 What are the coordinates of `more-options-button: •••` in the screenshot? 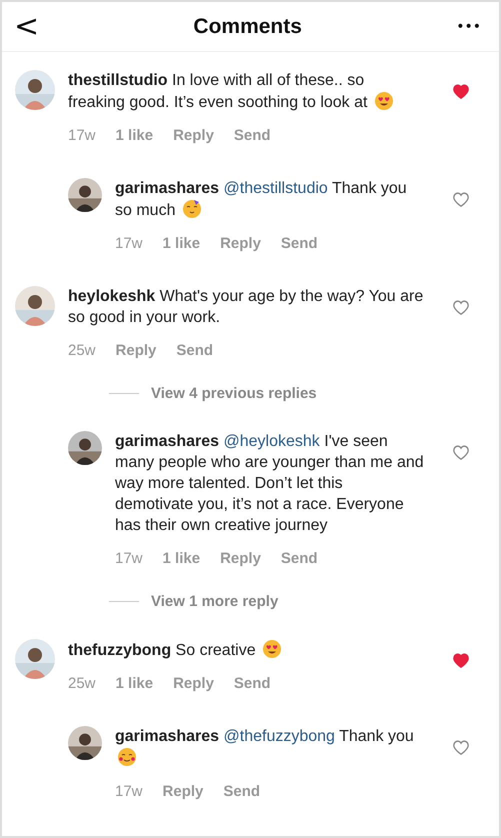 It's located at (468, 26).